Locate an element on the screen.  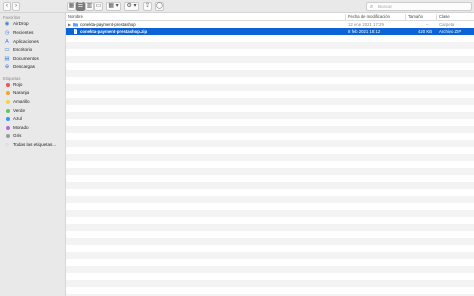
clock-icon: ◷ is located at coordinates (7, 33).